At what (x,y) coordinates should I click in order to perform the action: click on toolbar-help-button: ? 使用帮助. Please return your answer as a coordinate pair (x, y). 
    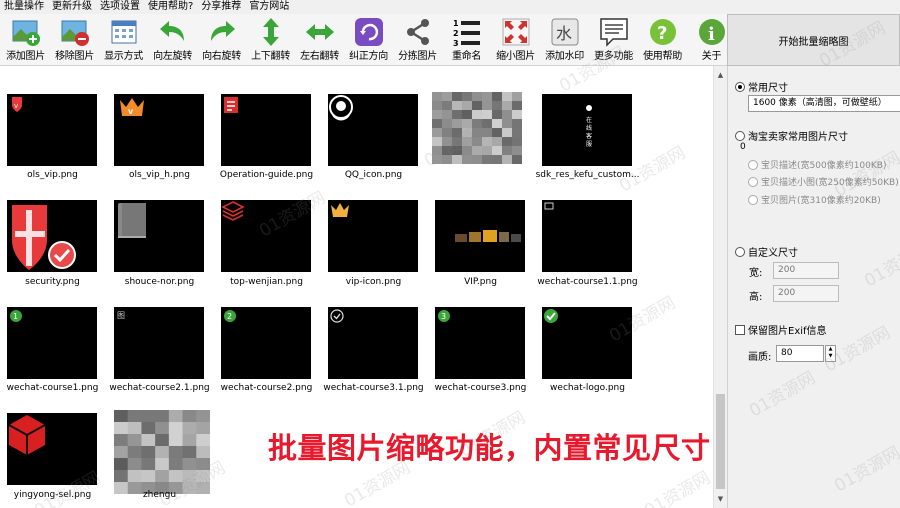
    Looking at the image, I should click on (662, 41).